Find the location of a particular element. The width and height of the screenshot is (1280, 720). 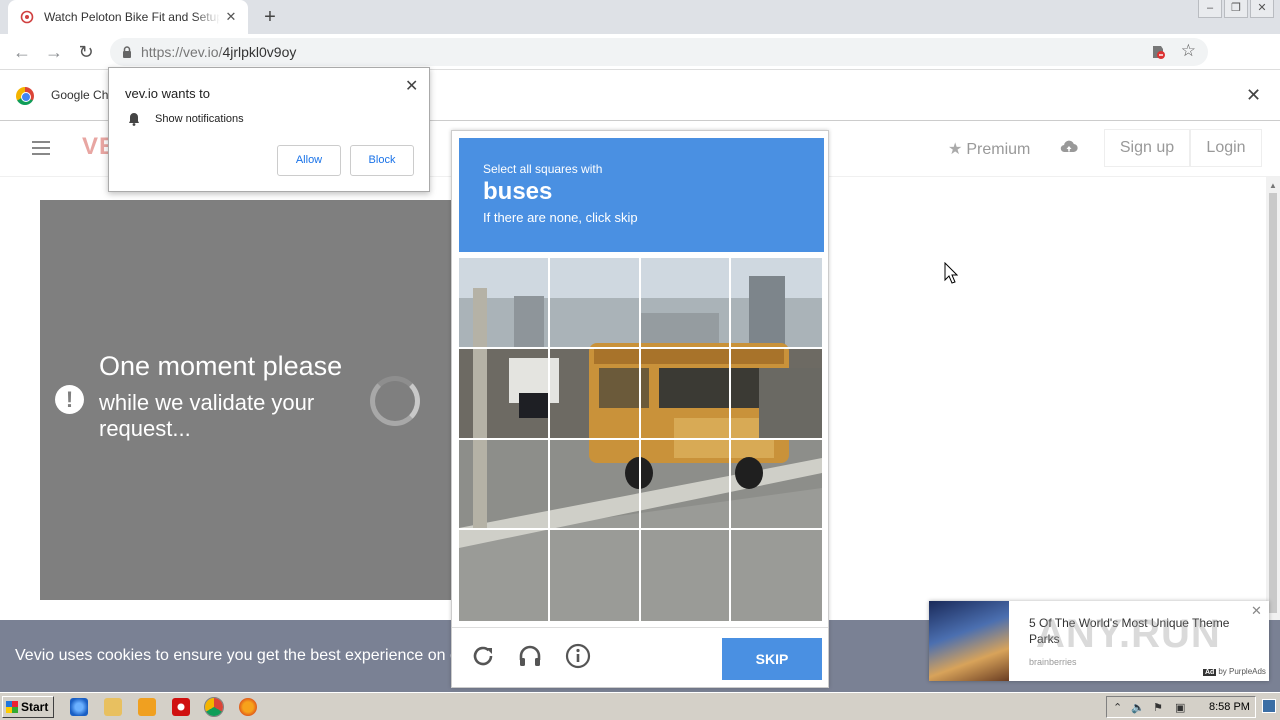

captcha-hint: If there are none, click skip is located at coordinates (560, 217).